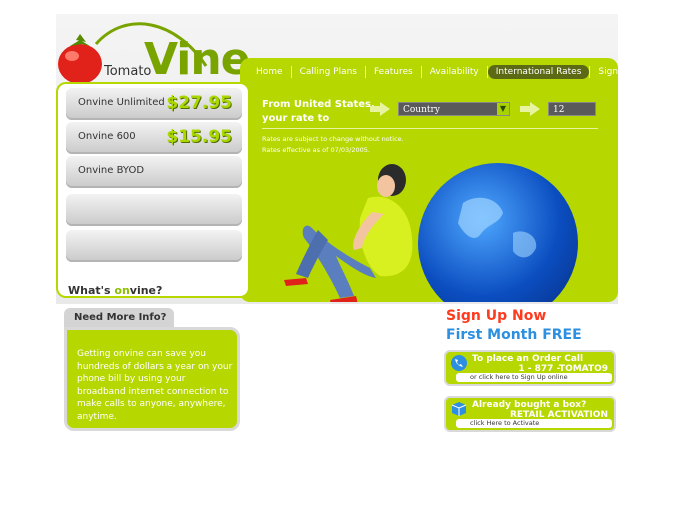 The image size is (680, 510). I want to click on activate-link: click Here to Activate, so click(534, 423).